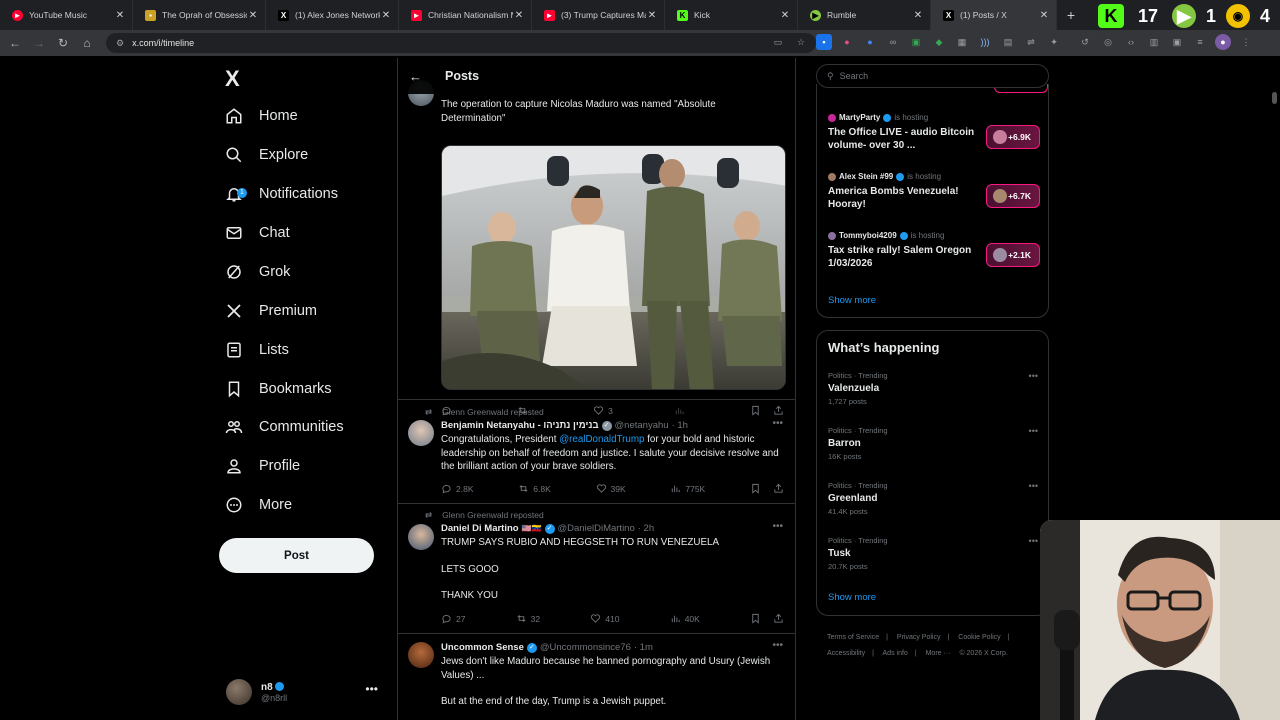 This screenshot has height=720, width=1280. I want to click on extension-icon: ▪, so click(824, 42).